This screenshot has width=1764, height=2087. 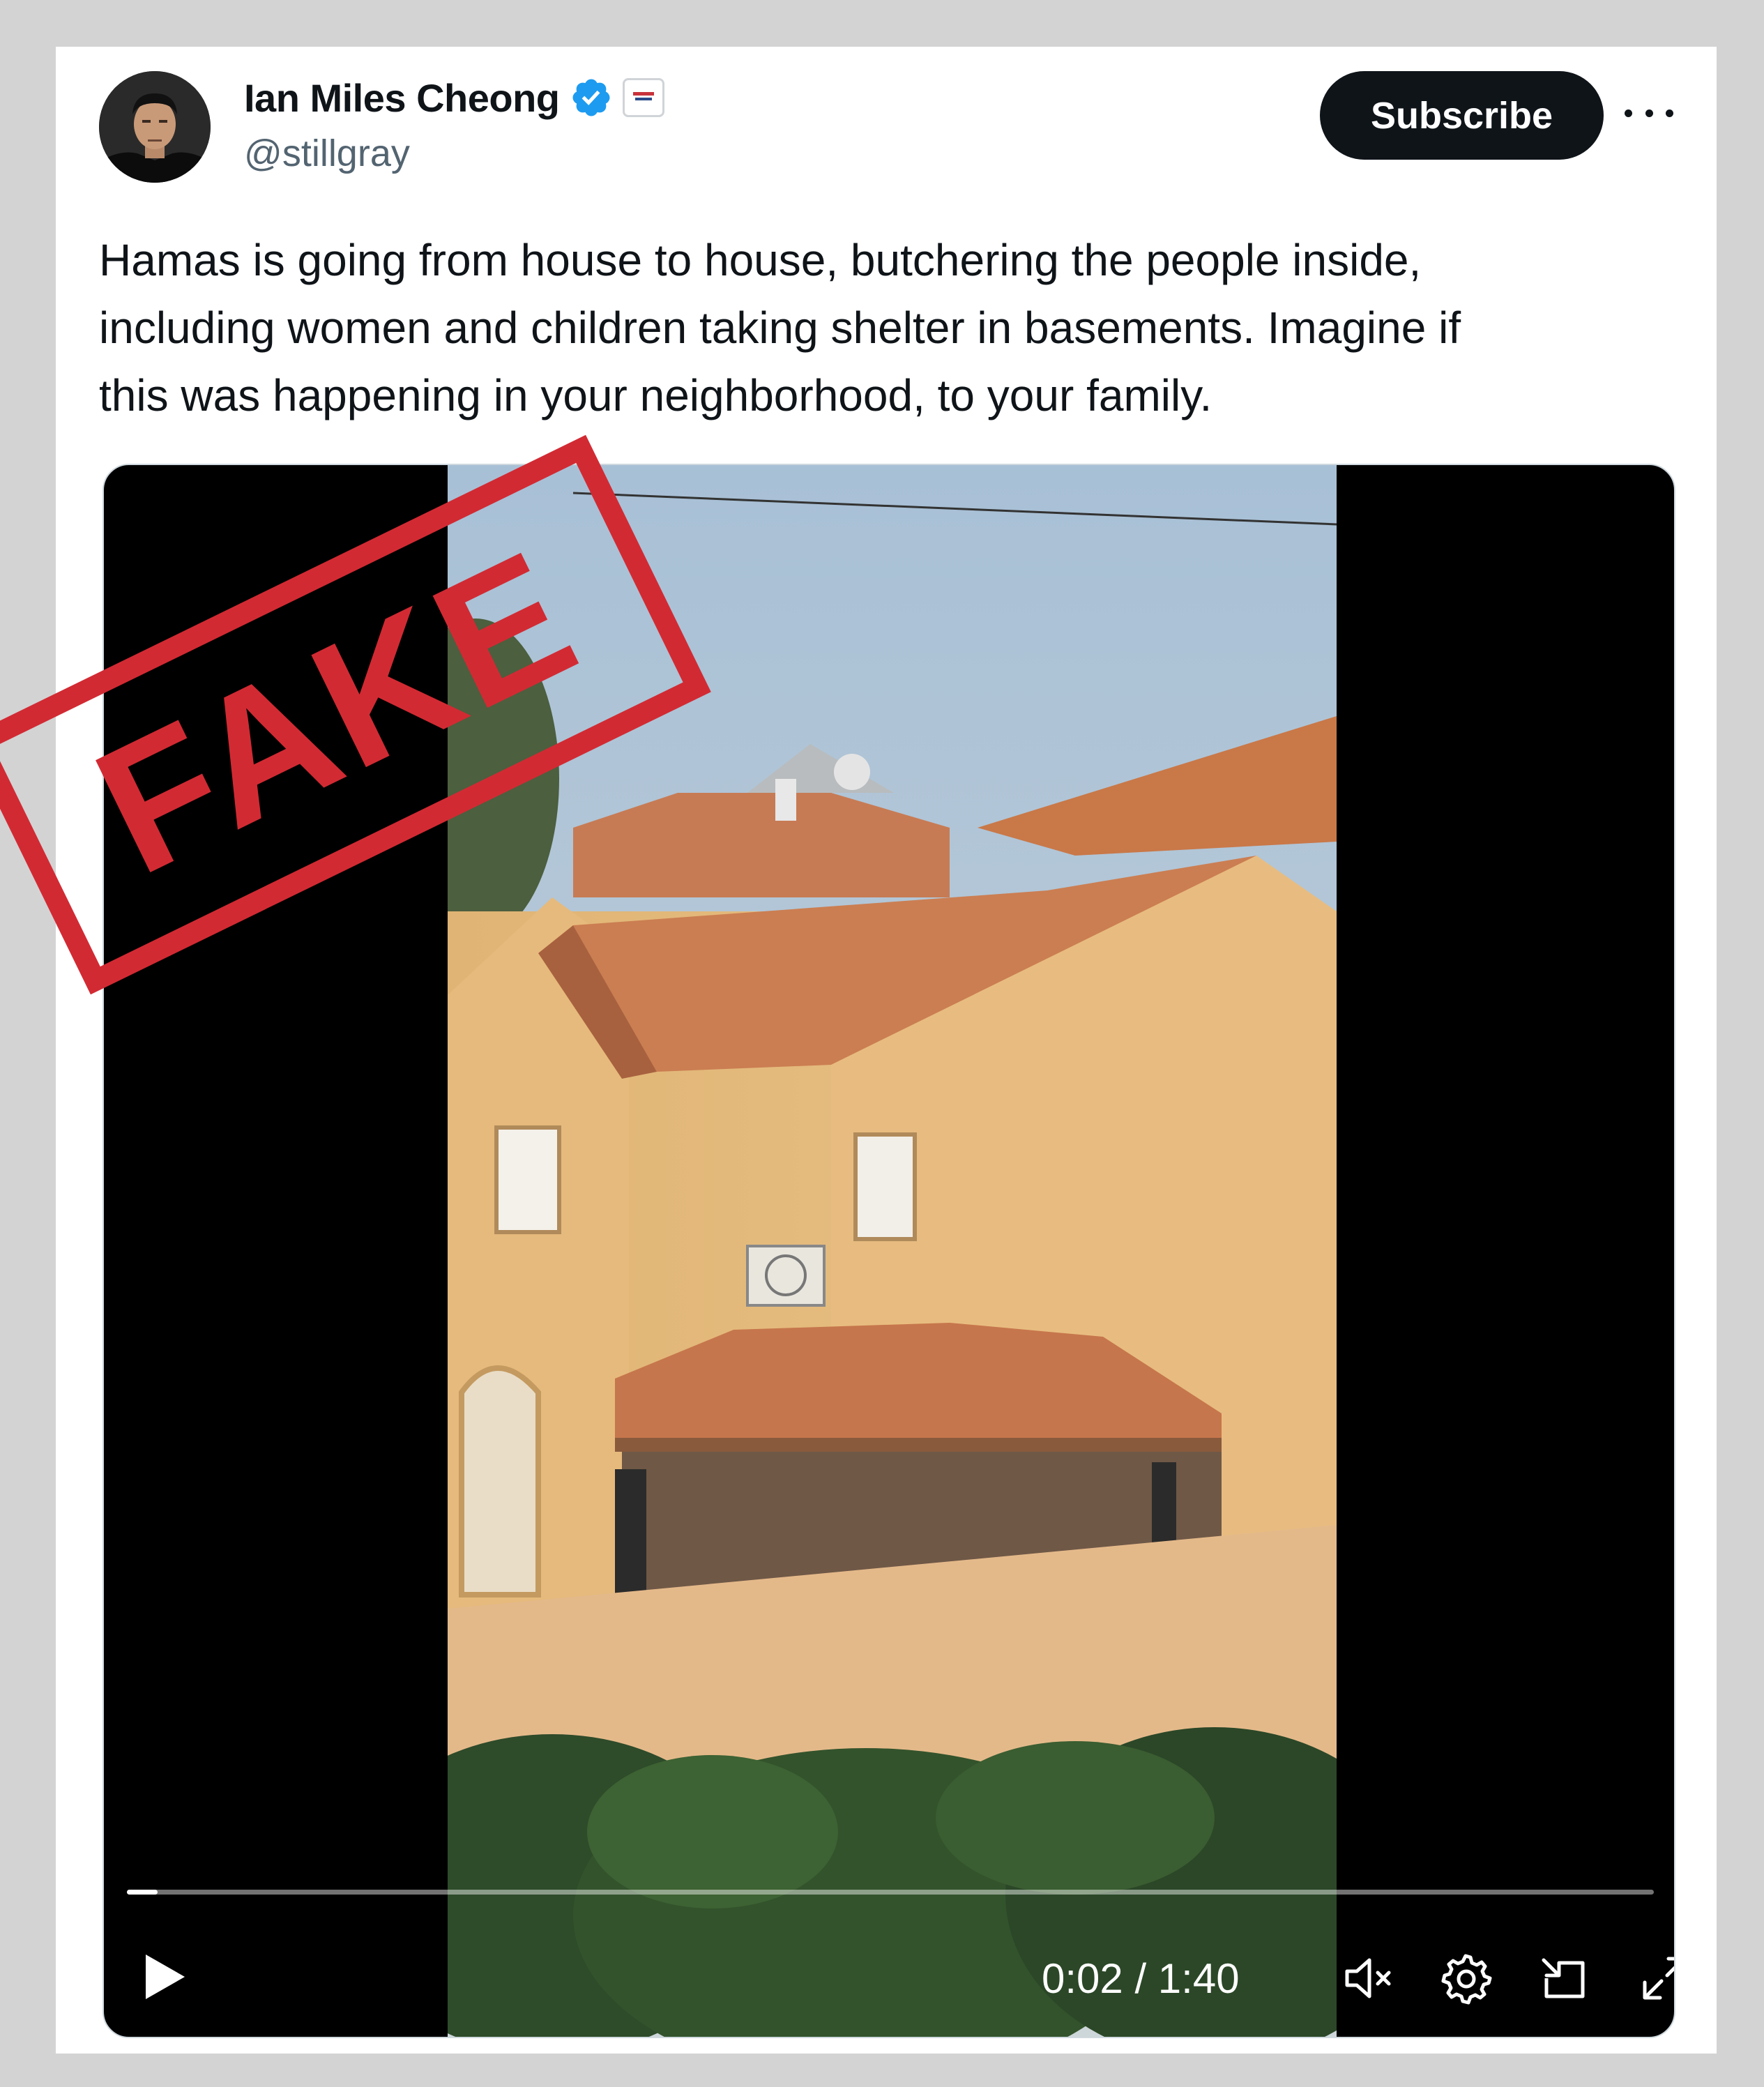 What do you see at coordinates (1656, 1978) in the screenshot?
I see `fullscreen-icon` at bounding box center [1656, 1978].